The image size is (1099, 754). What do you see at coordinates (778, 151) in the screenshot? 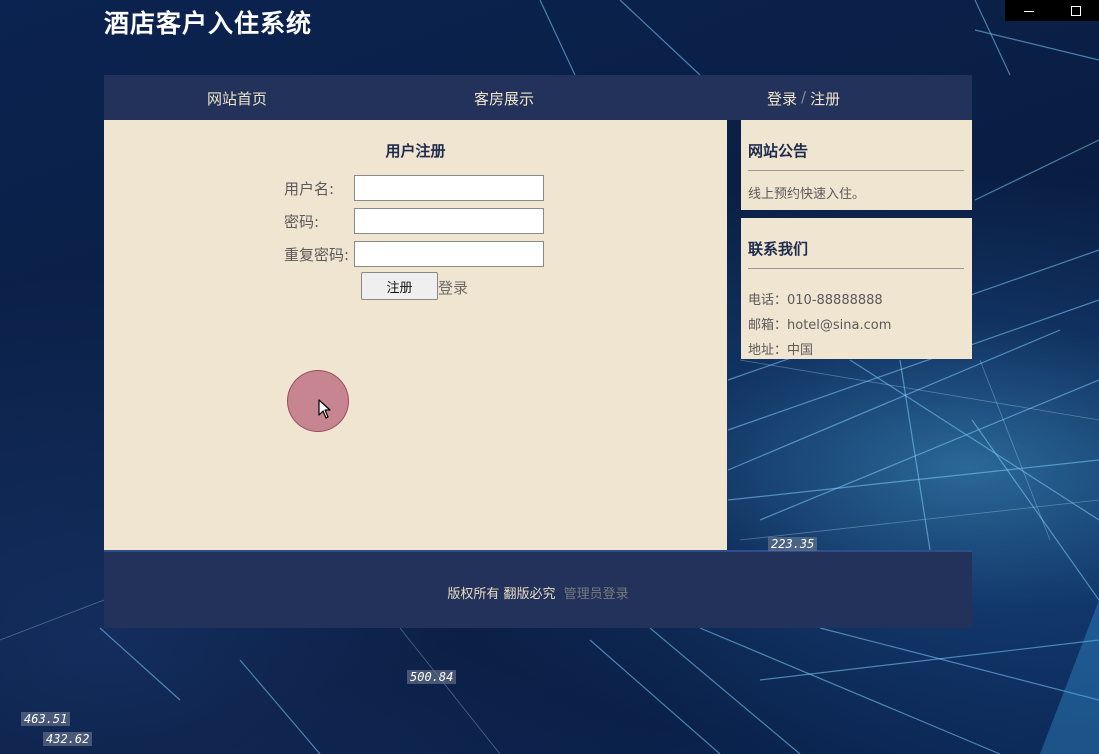
I see `notice-title: 网站公告` at bounding box center [778, 151].